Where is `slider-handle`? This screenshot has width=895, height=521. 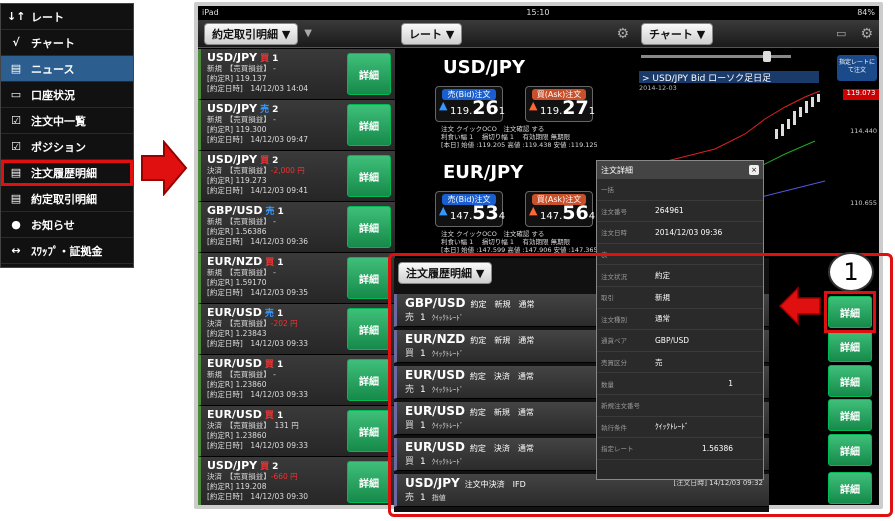
slider-handle is located at coordinates (767, 56).